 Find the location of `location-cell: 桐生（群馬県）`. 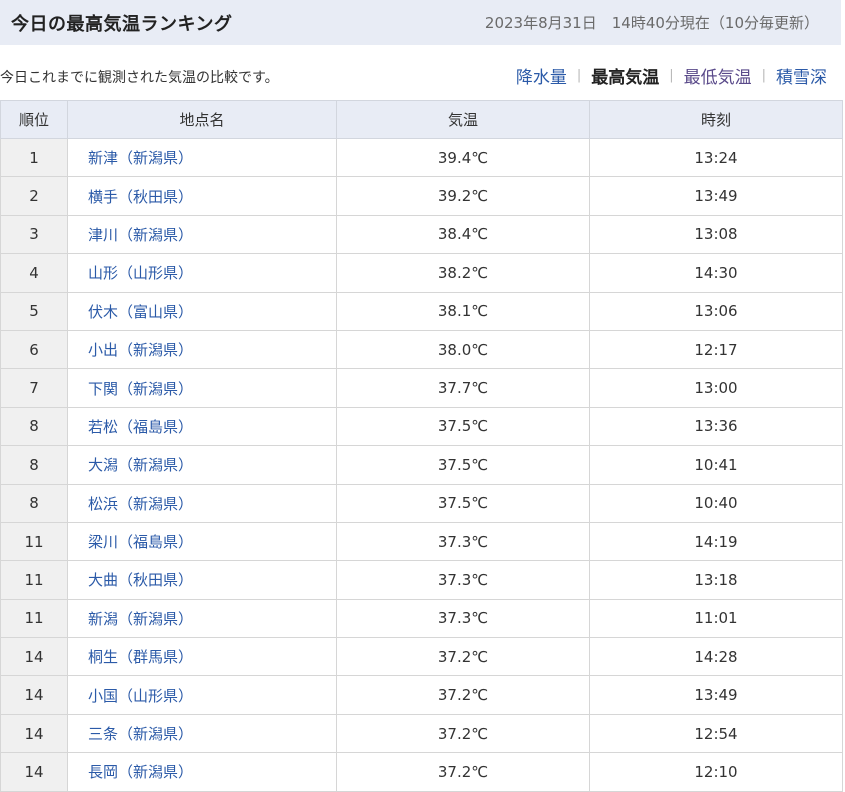

location-cell: 桐生（群馬県） is located at coordinates (202, 657).